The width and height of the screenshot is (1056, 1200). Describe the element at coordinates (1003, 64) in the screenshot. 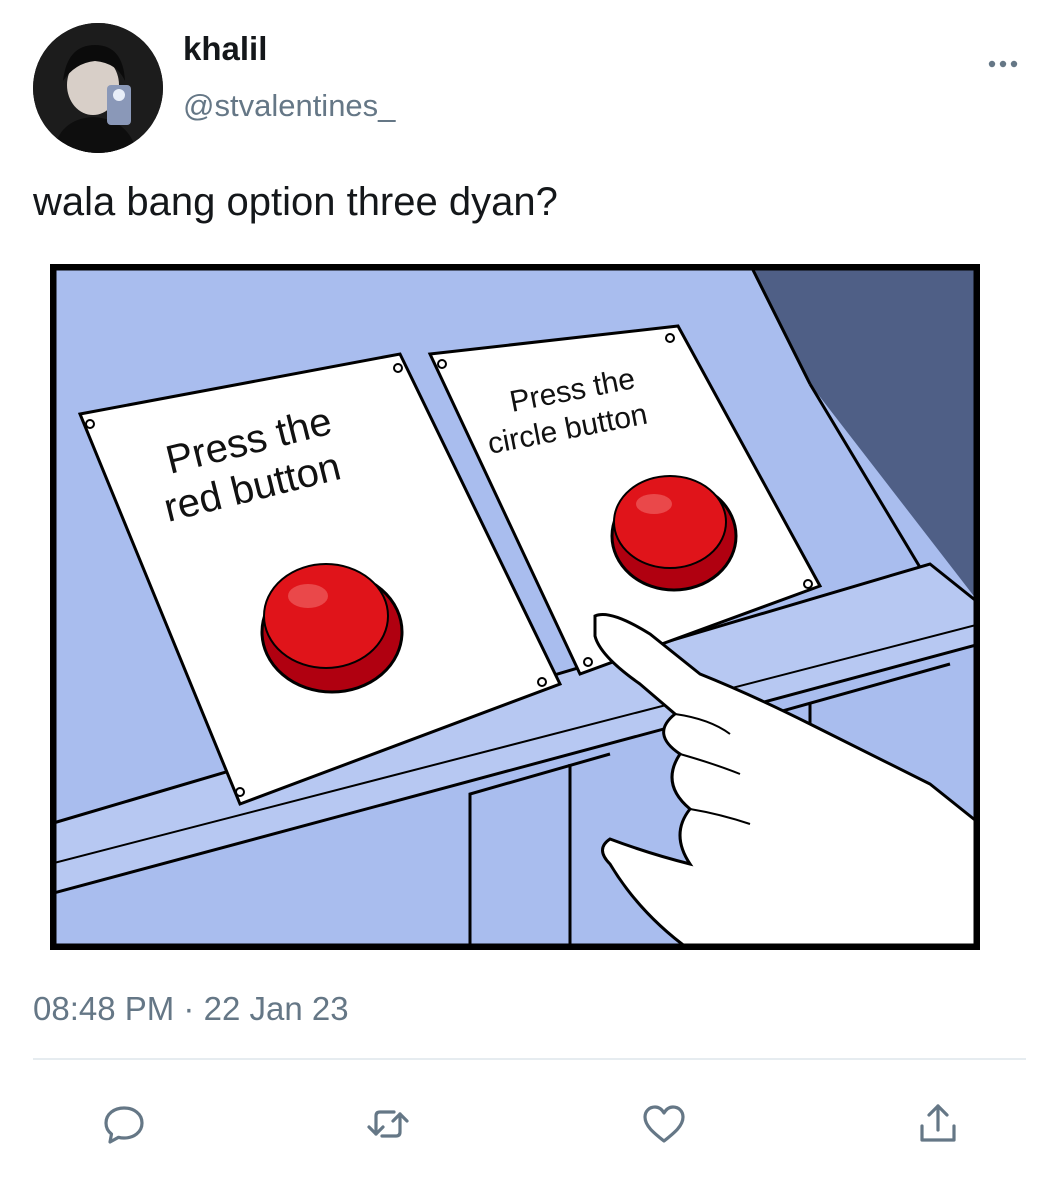

I see `more-horizontal-icon` at that location.